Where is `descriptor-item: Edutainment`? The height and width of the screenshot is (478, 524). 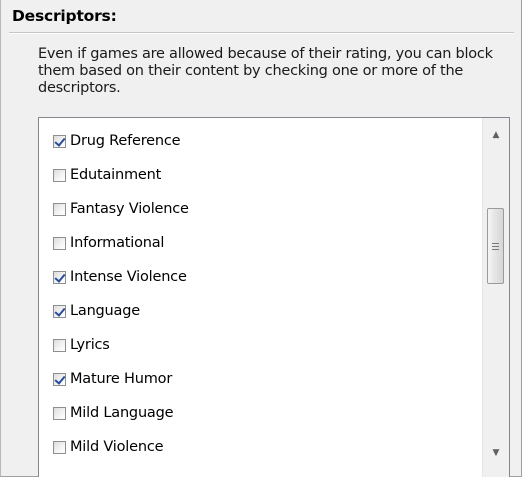
descriptor-item: Edutainment is located at coordinates (107, 175).